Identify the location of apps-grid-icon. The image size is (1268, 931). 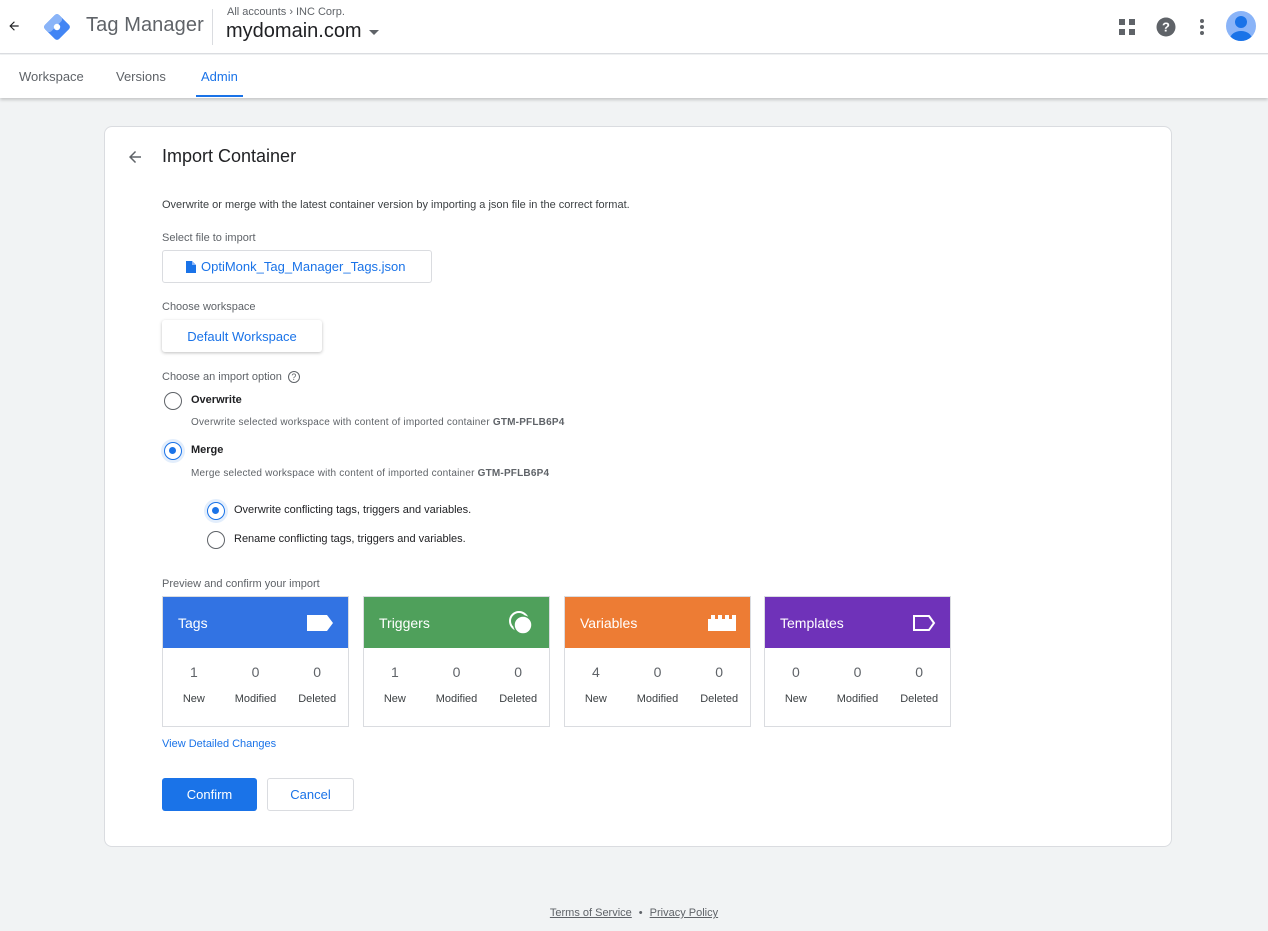
(1127, 27).